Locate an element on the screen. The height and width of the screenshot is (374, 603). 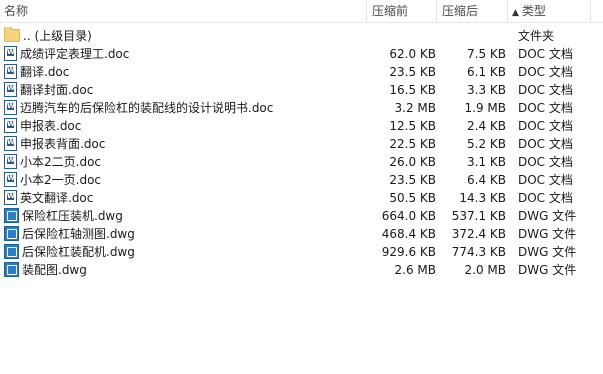
size-after-cell: 774.3 KB is located at coordinates (478, 252).